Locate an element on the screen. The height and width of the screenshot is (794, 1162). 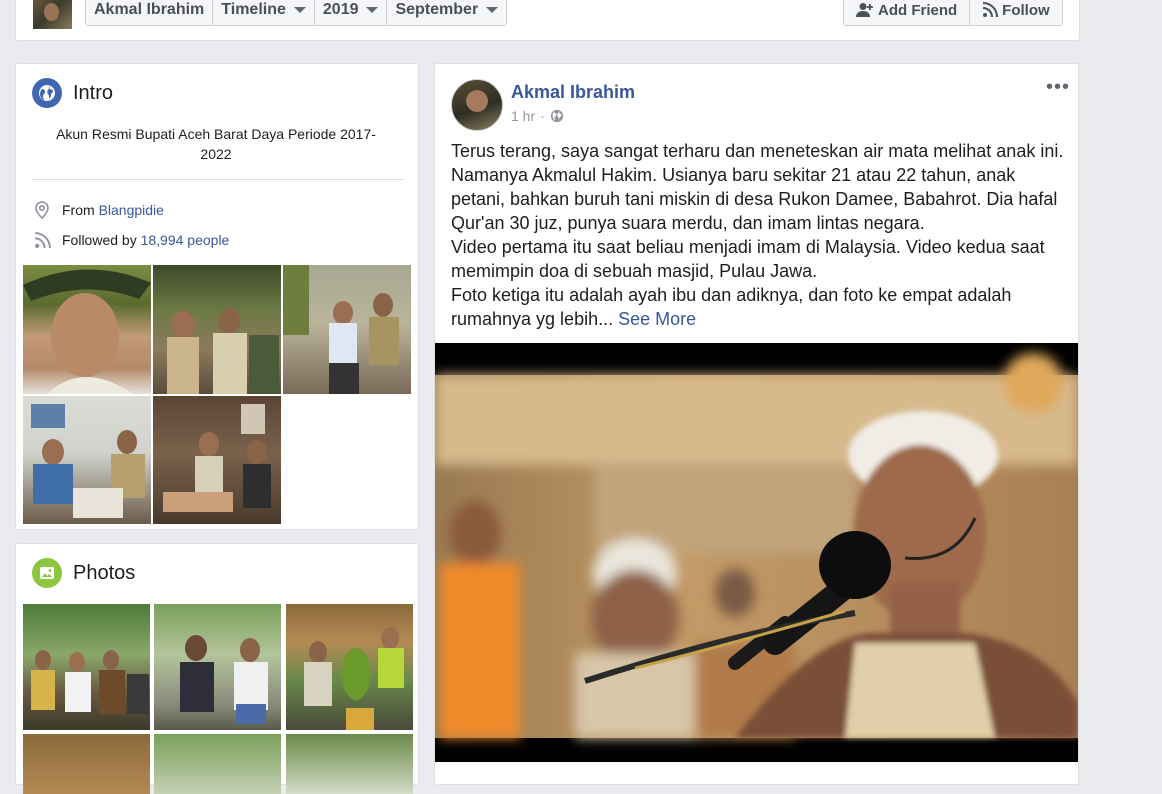
post-author-name: Akmal Ibrahim is located at coordinates (573, 92).